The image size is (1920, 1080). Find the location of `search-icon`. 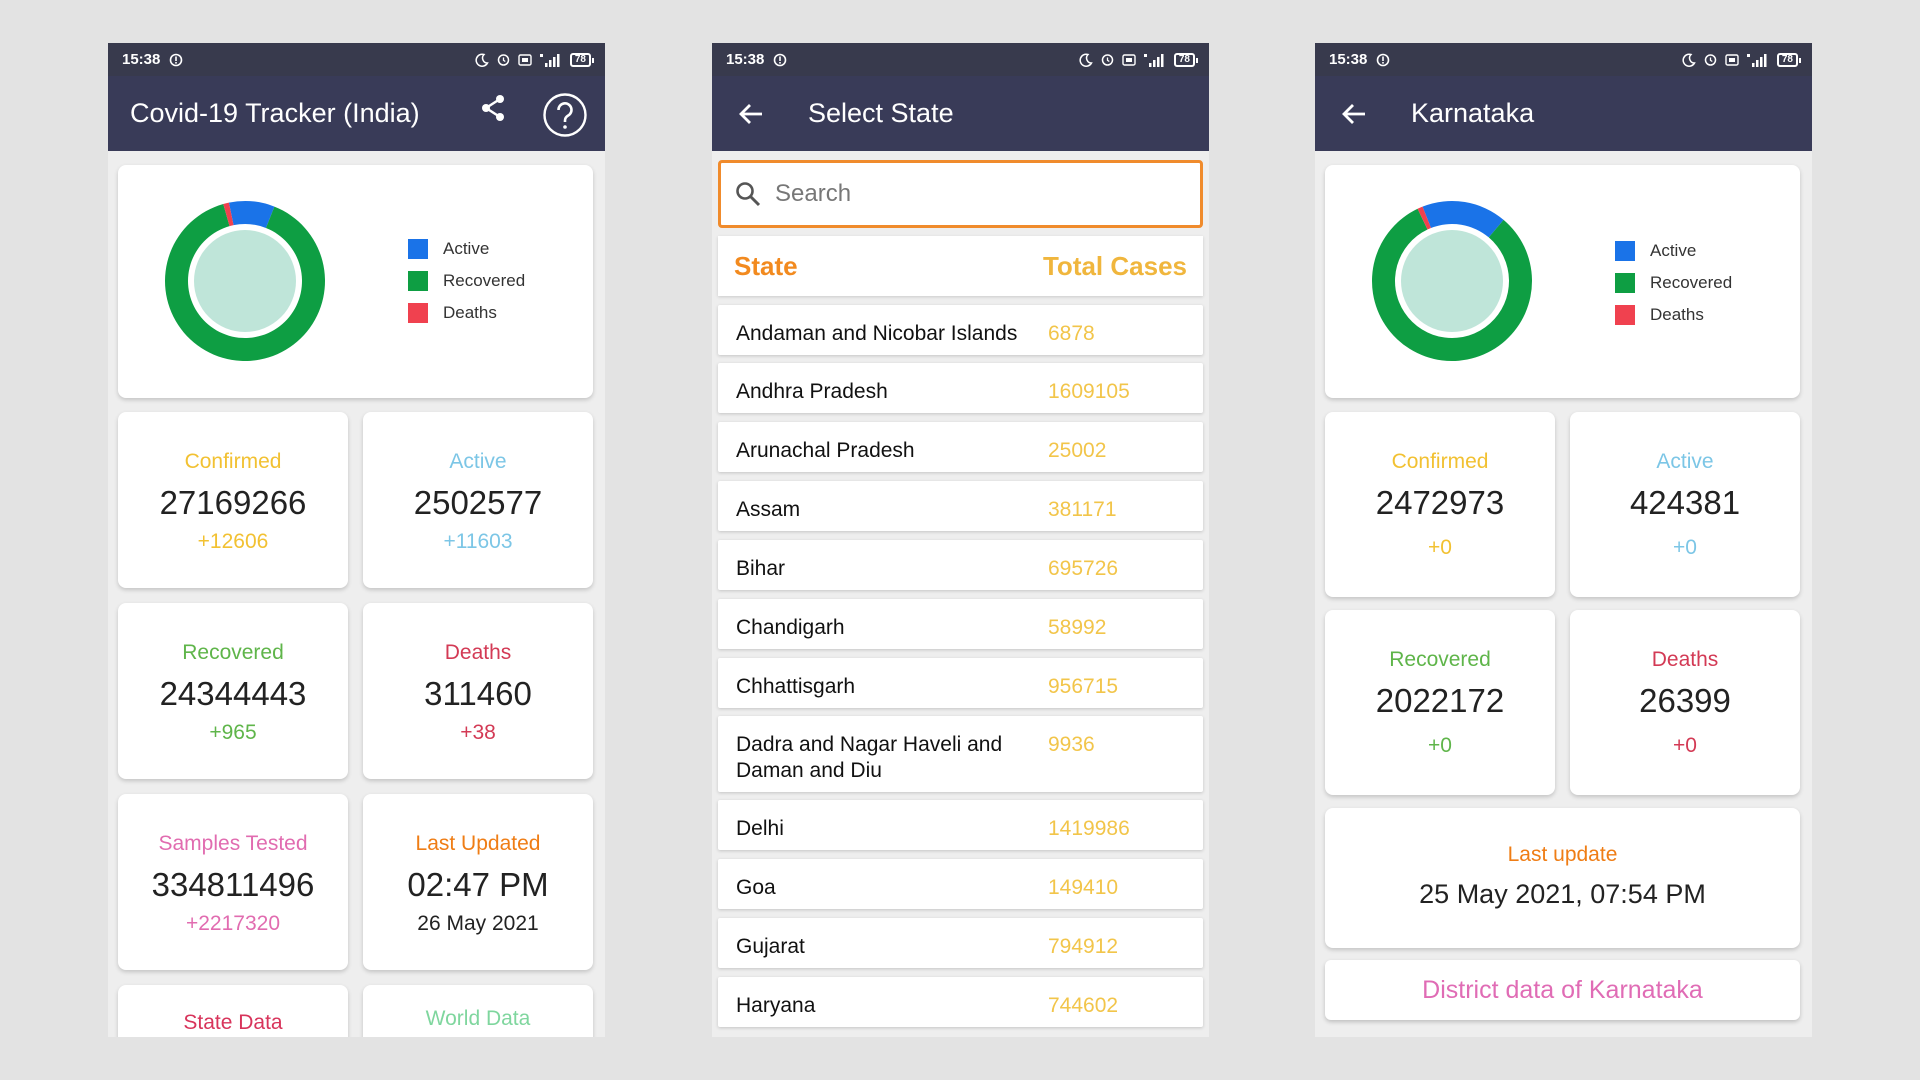

search-icon is located at coordinates (748, 194).